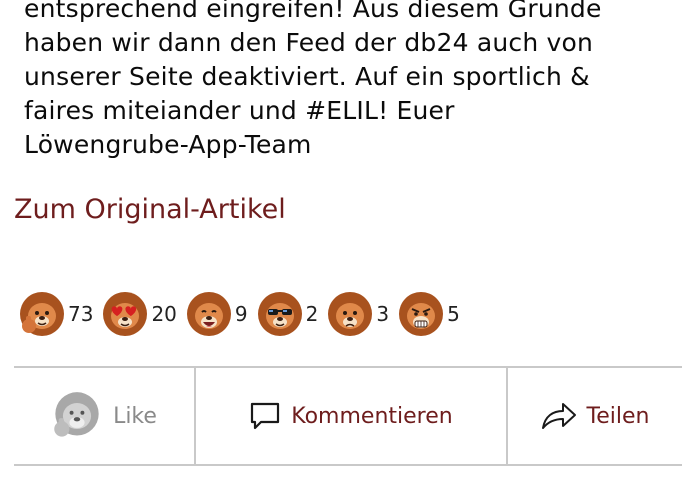 This screenshot has width=696, height=493. I want to click on reaction-heart-eyes: 20, so click(141, 314).